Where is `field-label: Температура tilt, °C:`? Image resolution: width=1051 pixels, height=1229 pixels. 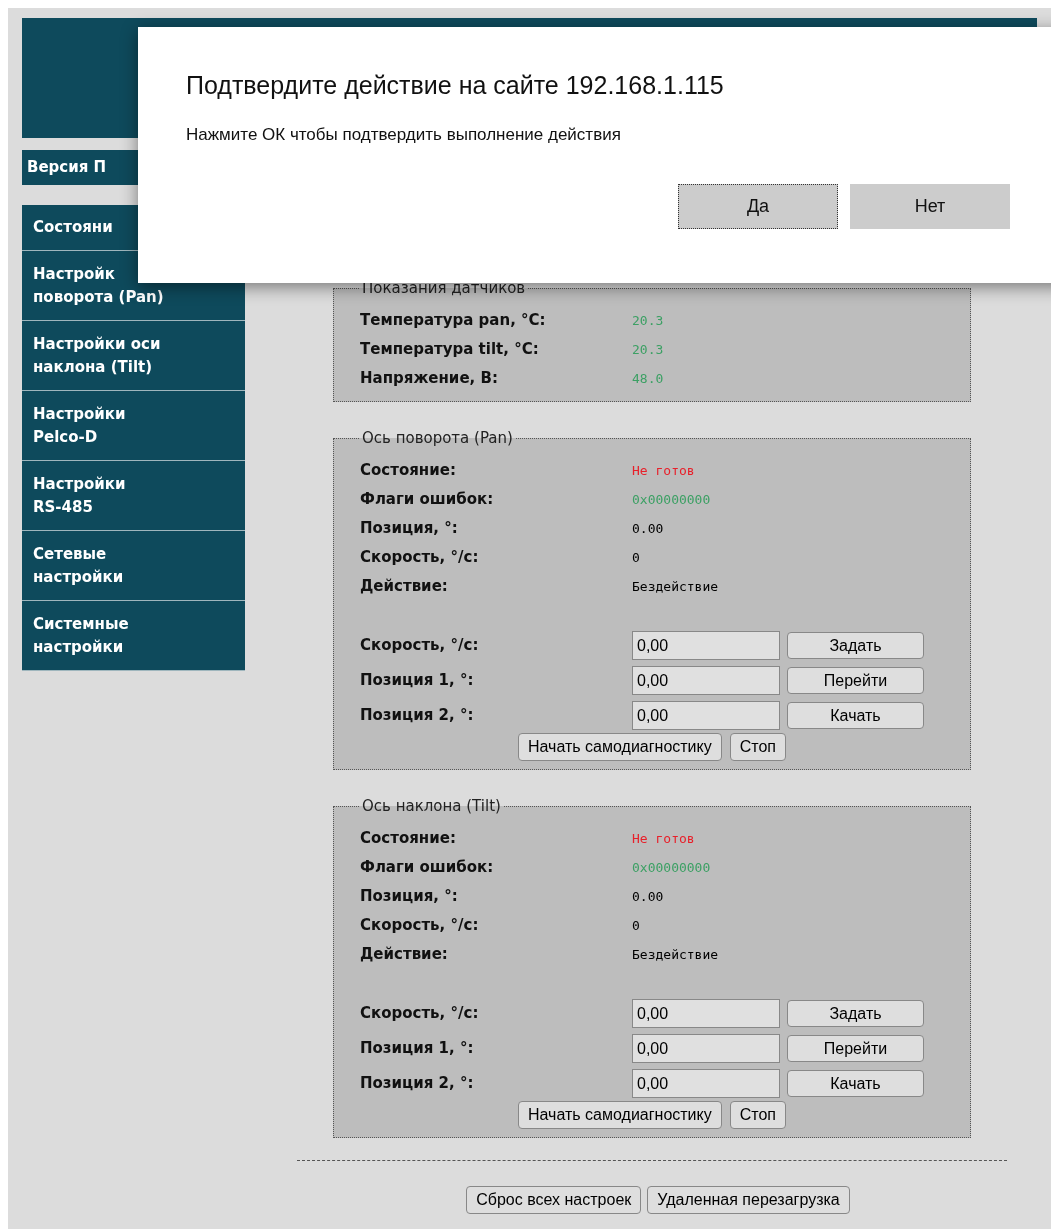
field-label: Температура tilt, °C: is located at coordinates (450, 350).